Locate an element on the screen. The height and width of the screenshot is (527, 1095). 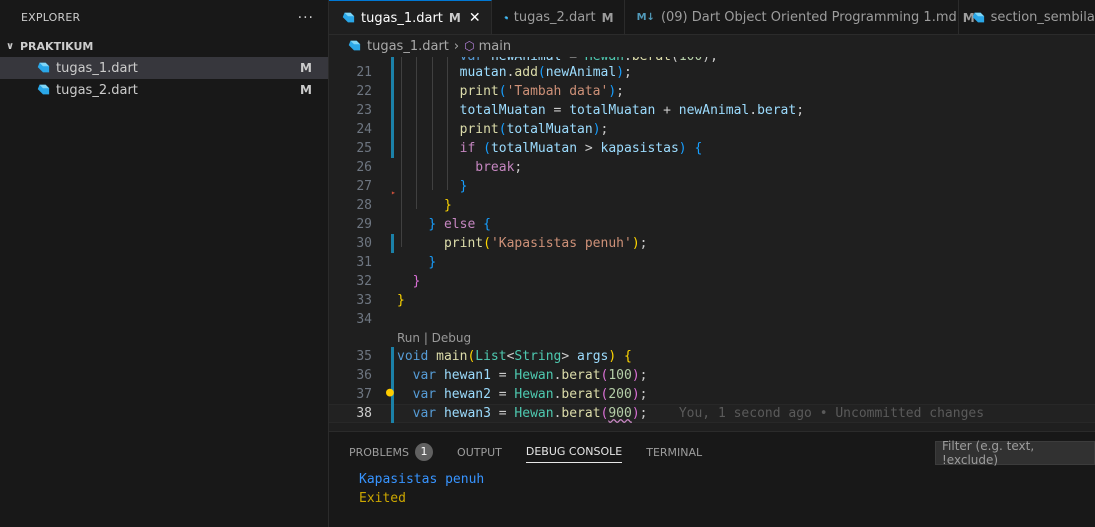
explorer-header: EXPLORER ··· is located at coordinates (164, 17).